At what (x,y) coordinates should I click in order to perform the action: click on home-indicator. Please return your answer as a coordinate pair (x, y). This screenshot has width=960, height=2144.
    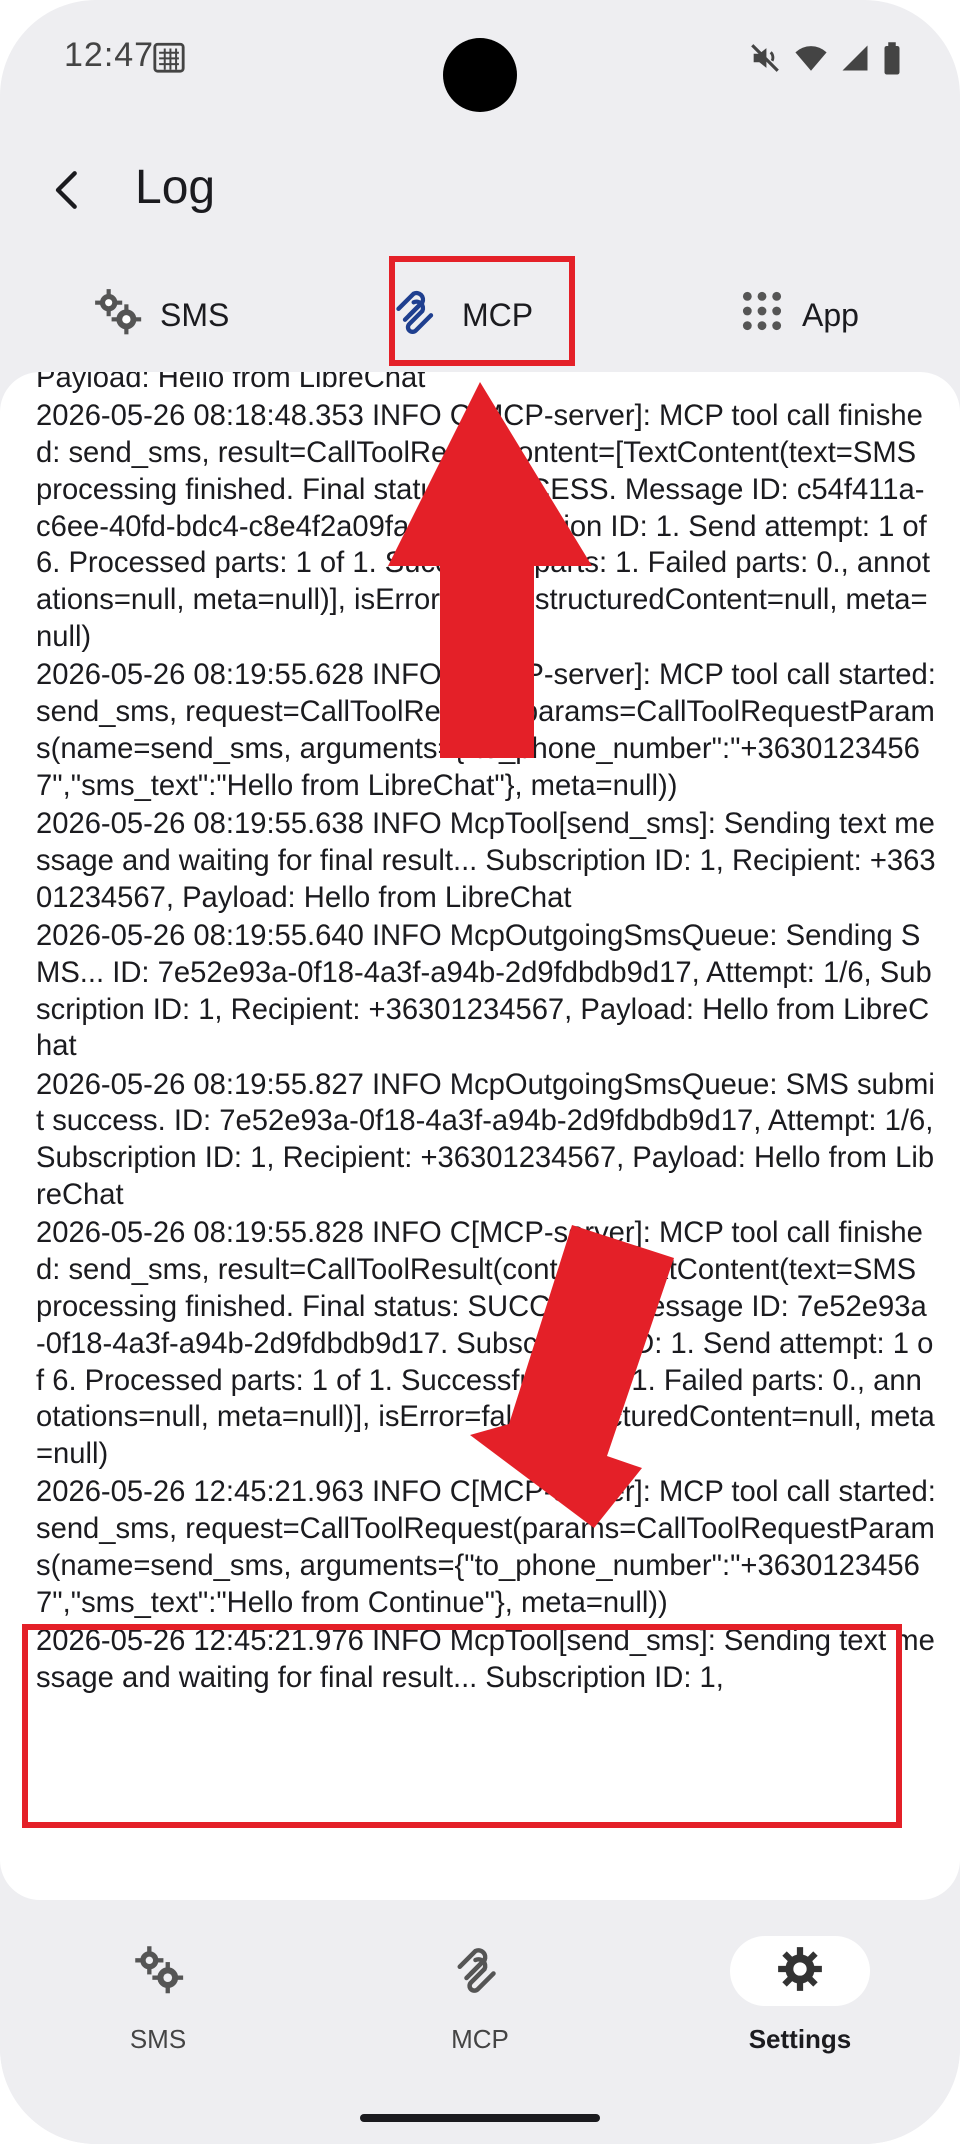
    Looking at the image, I should click on (480, 2118).